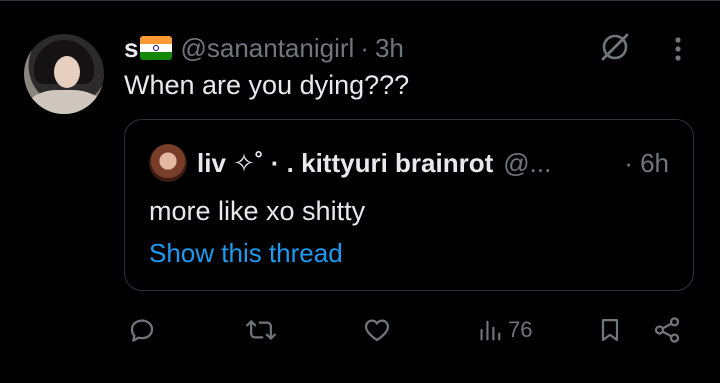  I want to click on author-avatar, so click(64, 74).